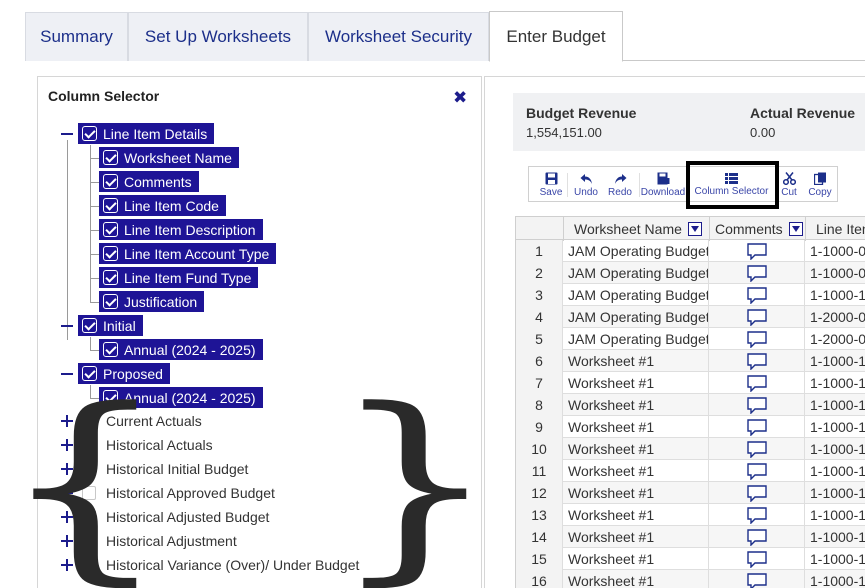 The height and width of the screenshot is (588, 865). I want to click on undo-button: Undo, so click(586, 185).